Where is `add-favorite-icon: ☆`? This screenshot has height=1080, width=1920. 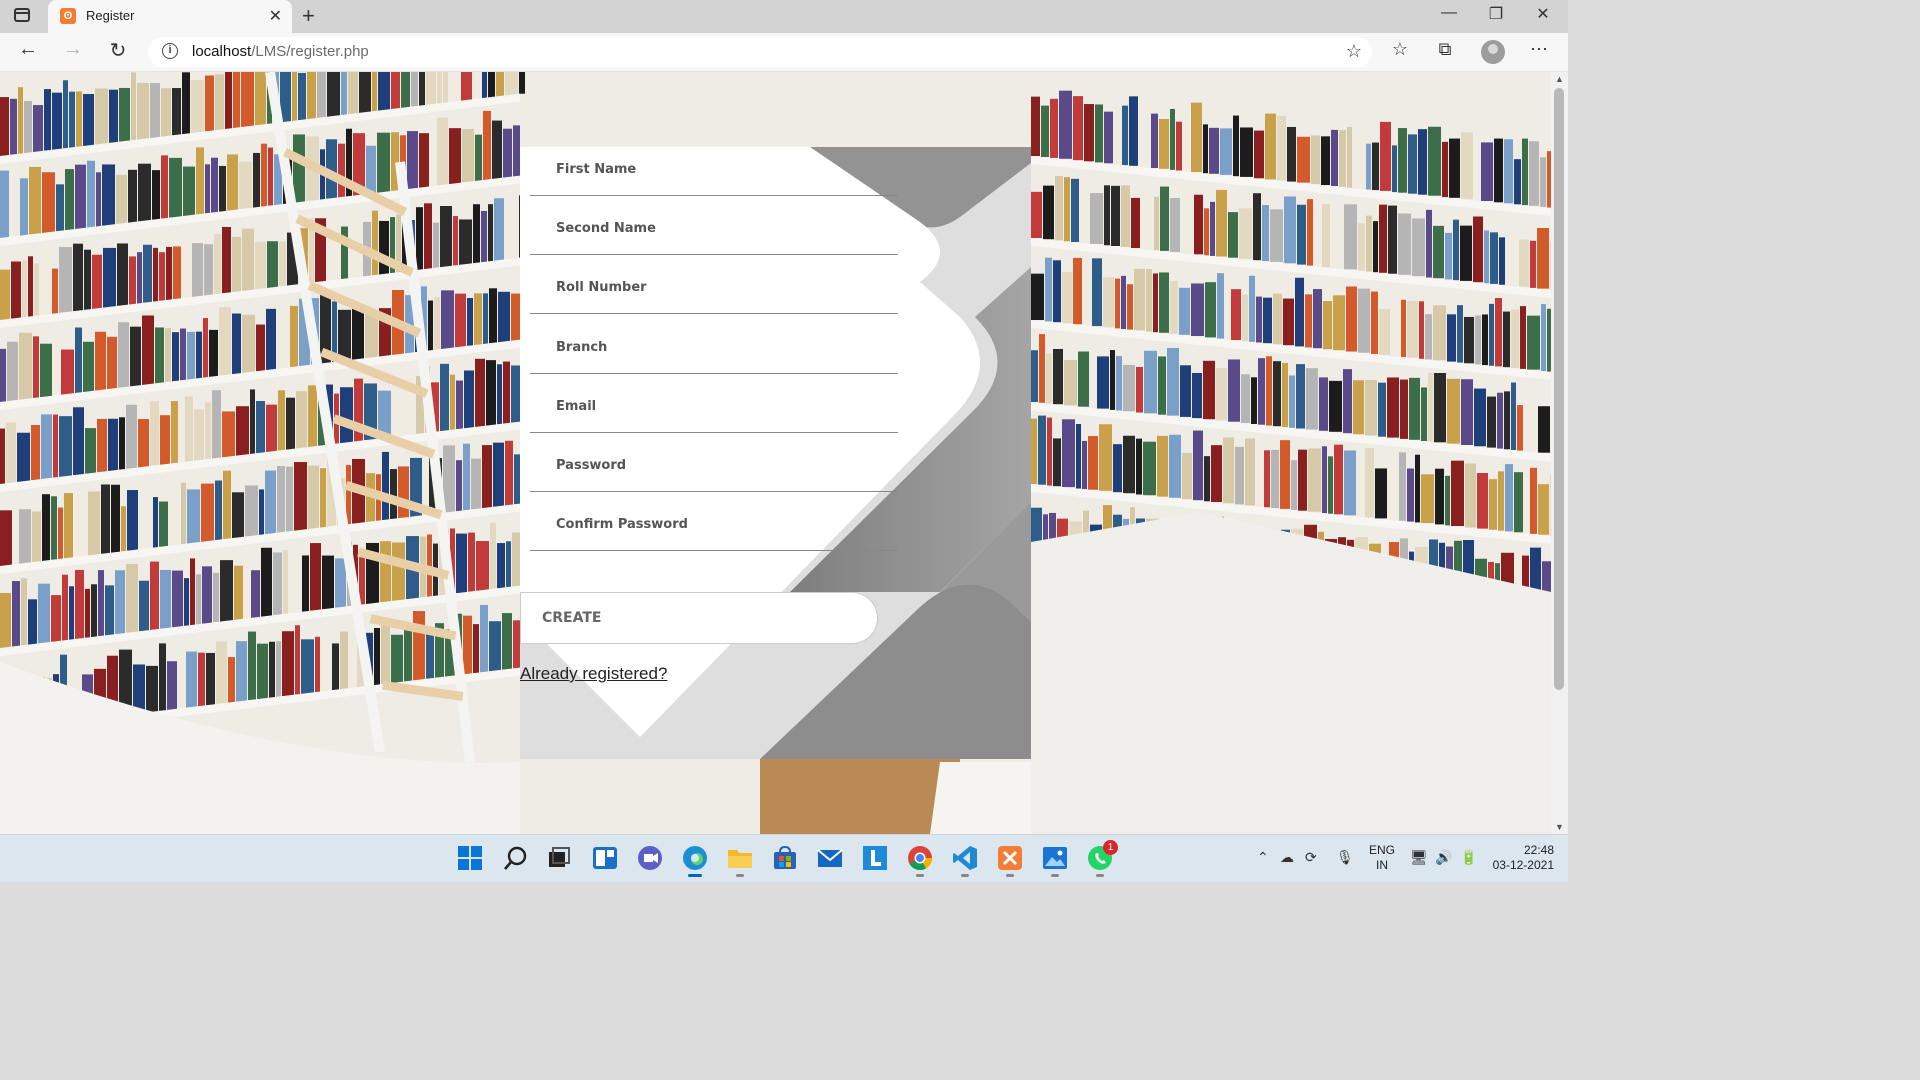 add-favorite-icon: ☆ is located at coordinates (1354, 51).